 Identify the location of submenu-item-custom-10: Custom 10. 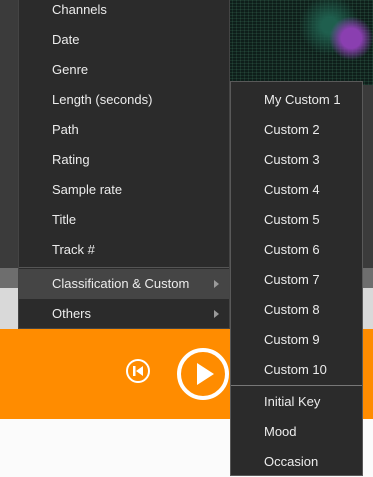
(296, 370).